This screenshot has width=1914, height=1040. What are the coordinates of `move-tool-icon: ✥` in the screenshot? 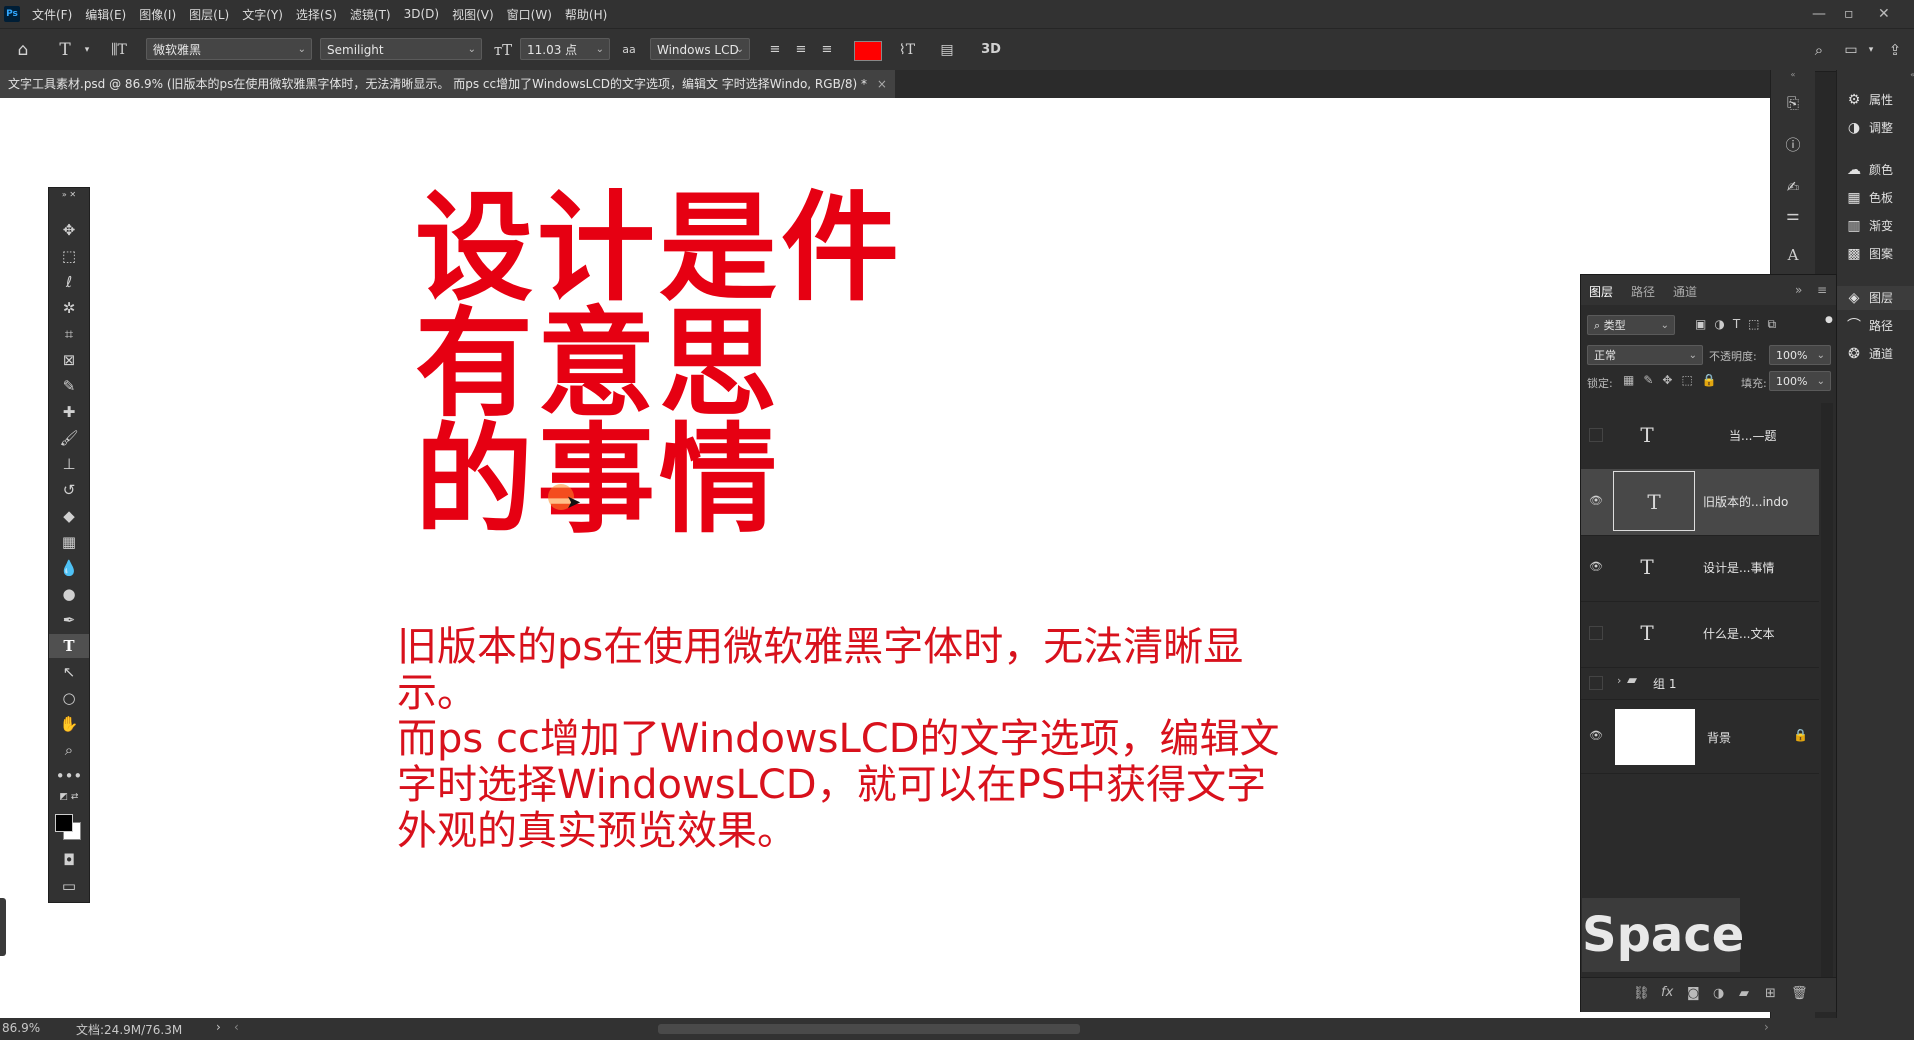 It's located at (69, 230).